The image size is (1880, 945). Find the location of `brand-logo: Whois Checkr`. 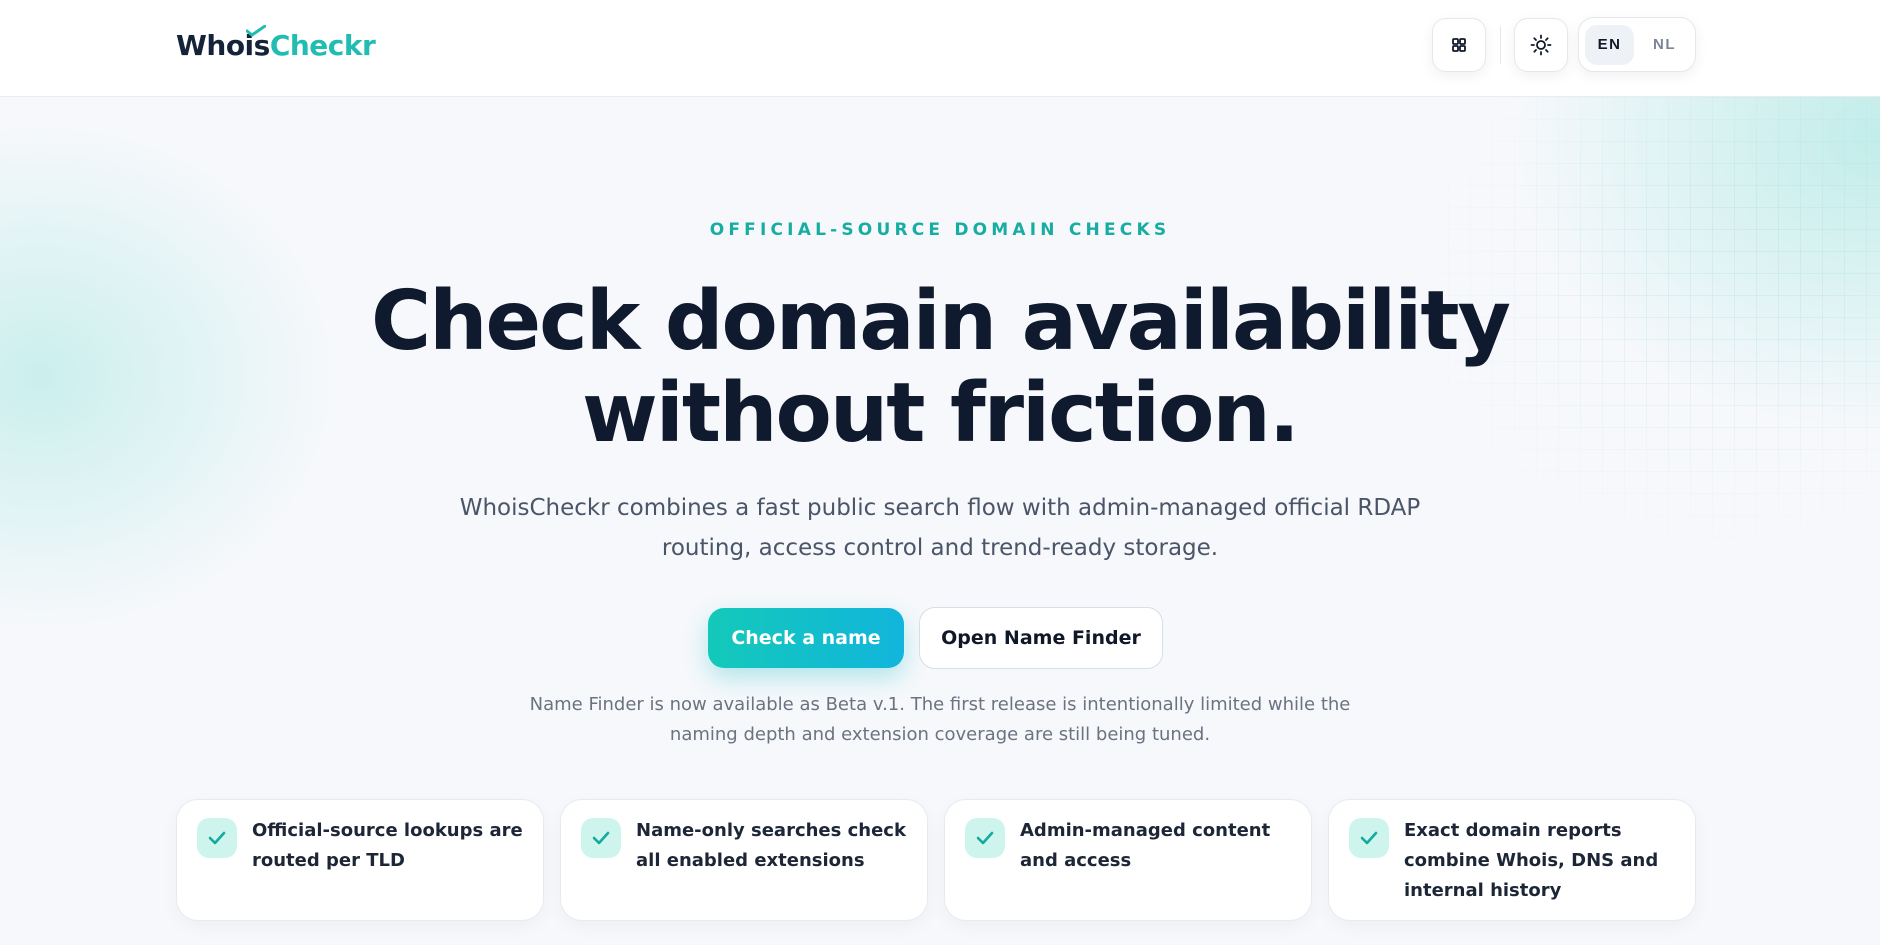

brand-logo: Whois Checkr is located at coordinates (276, 43).